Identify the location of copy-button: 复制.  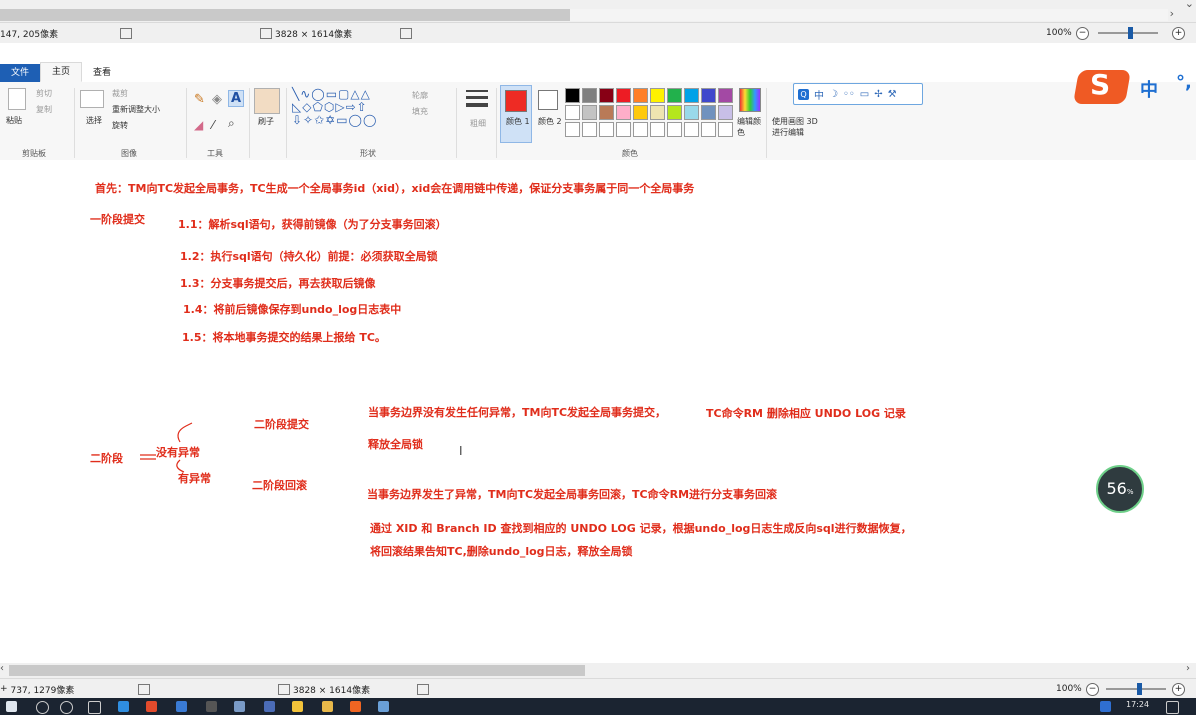
(44, 109).